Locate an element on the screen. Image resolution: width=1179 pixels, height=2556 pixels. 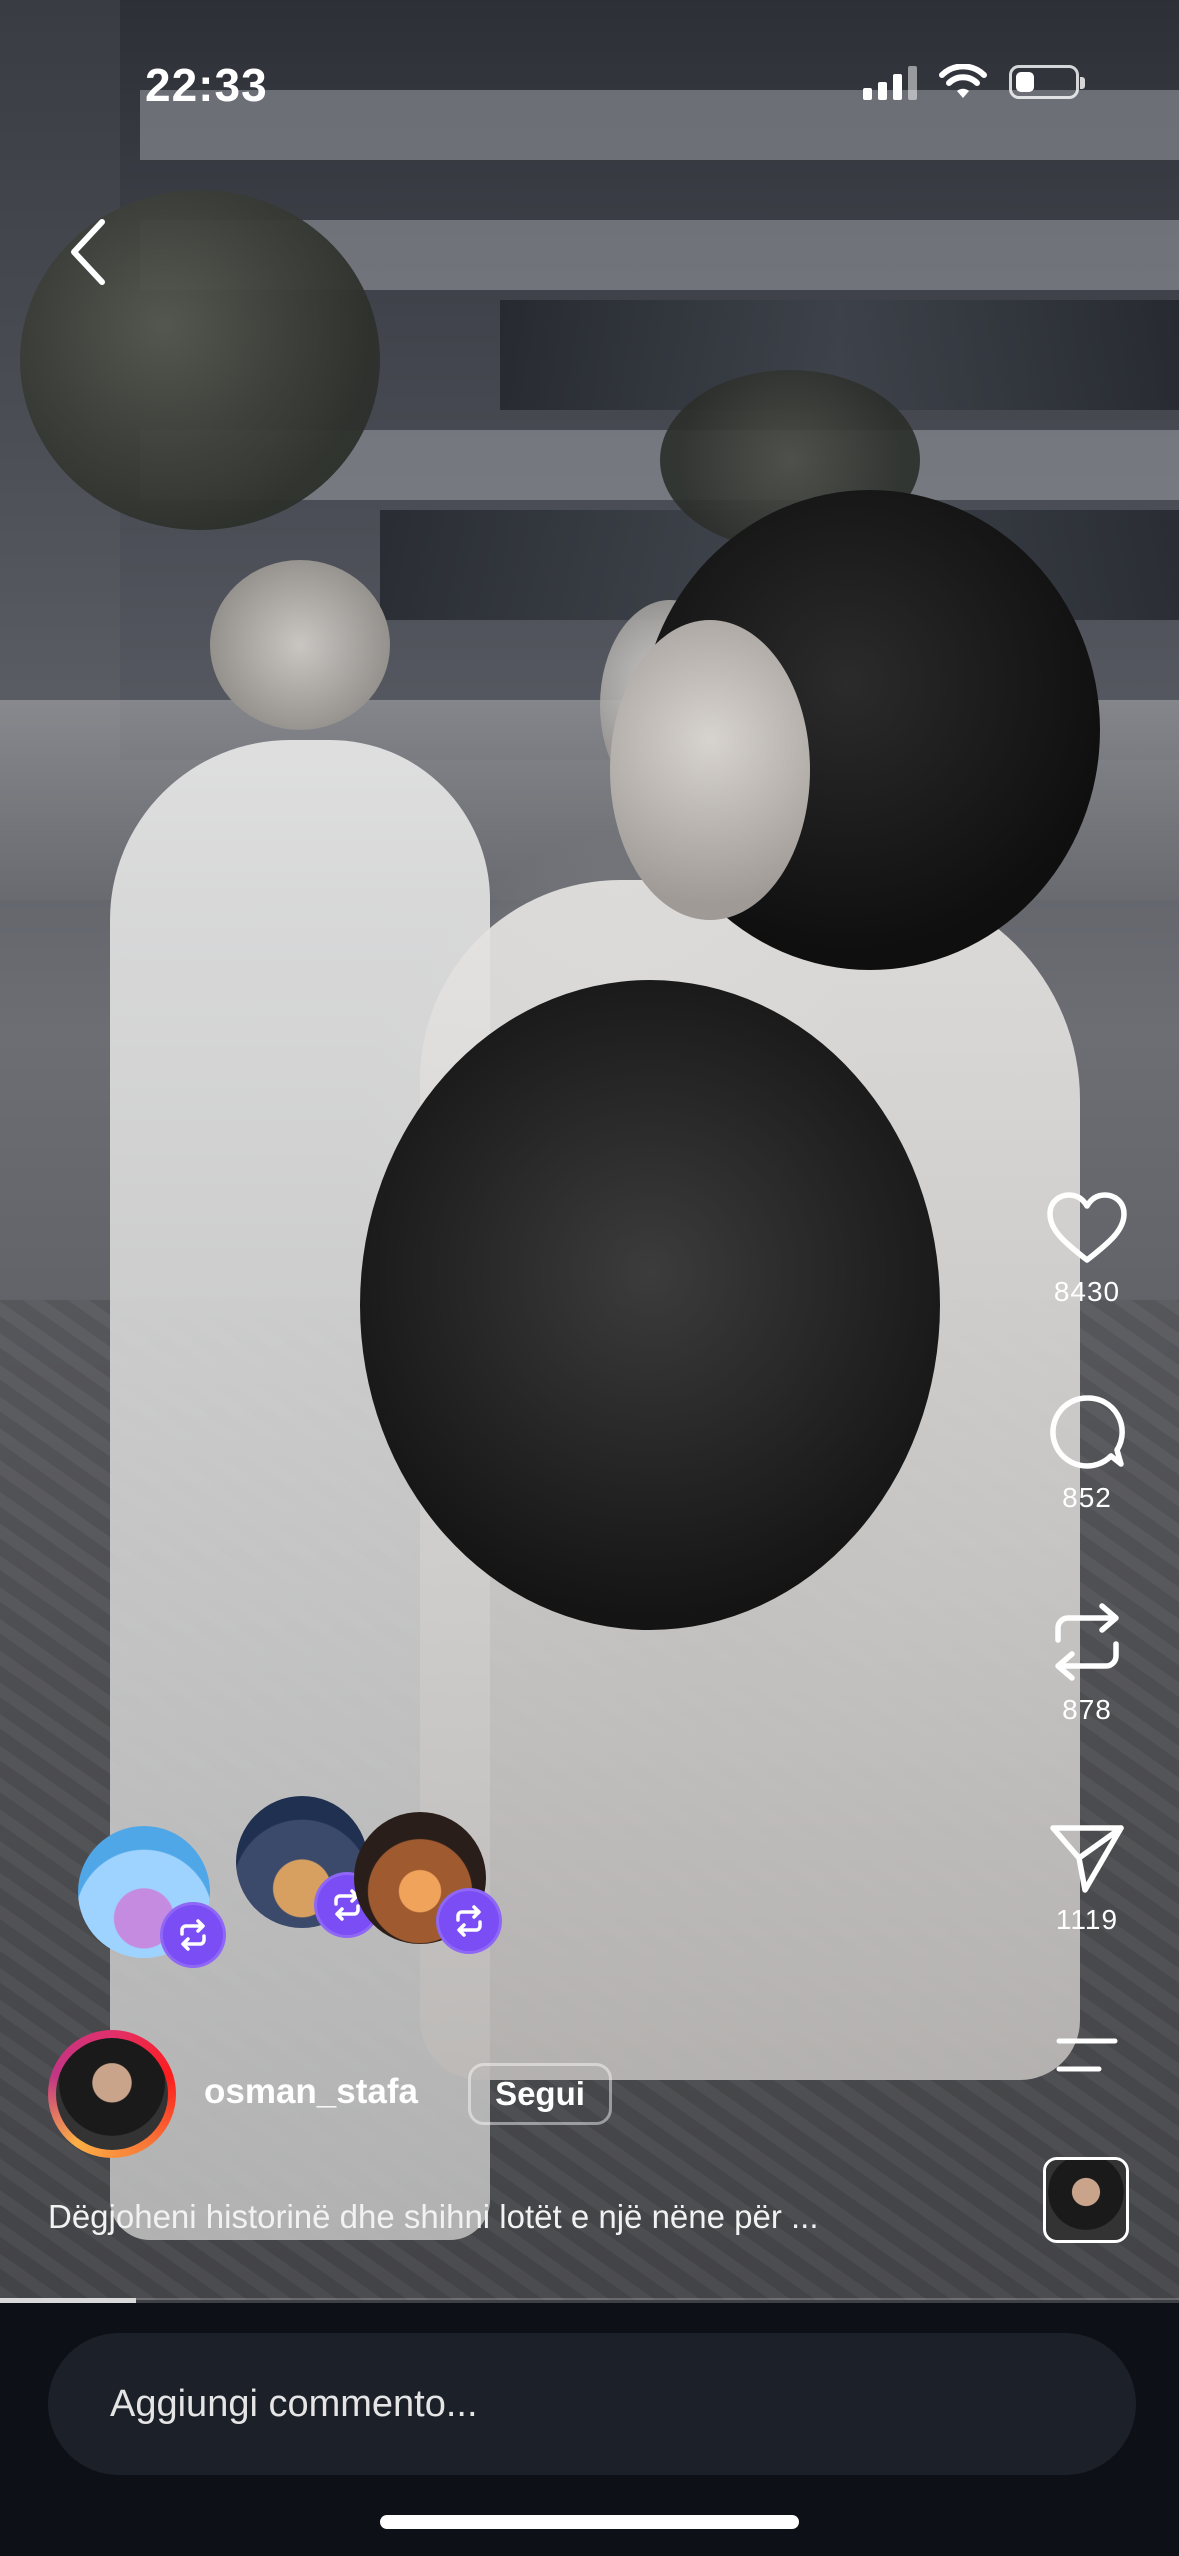
more-action is located at coordinates (1087, 2055).